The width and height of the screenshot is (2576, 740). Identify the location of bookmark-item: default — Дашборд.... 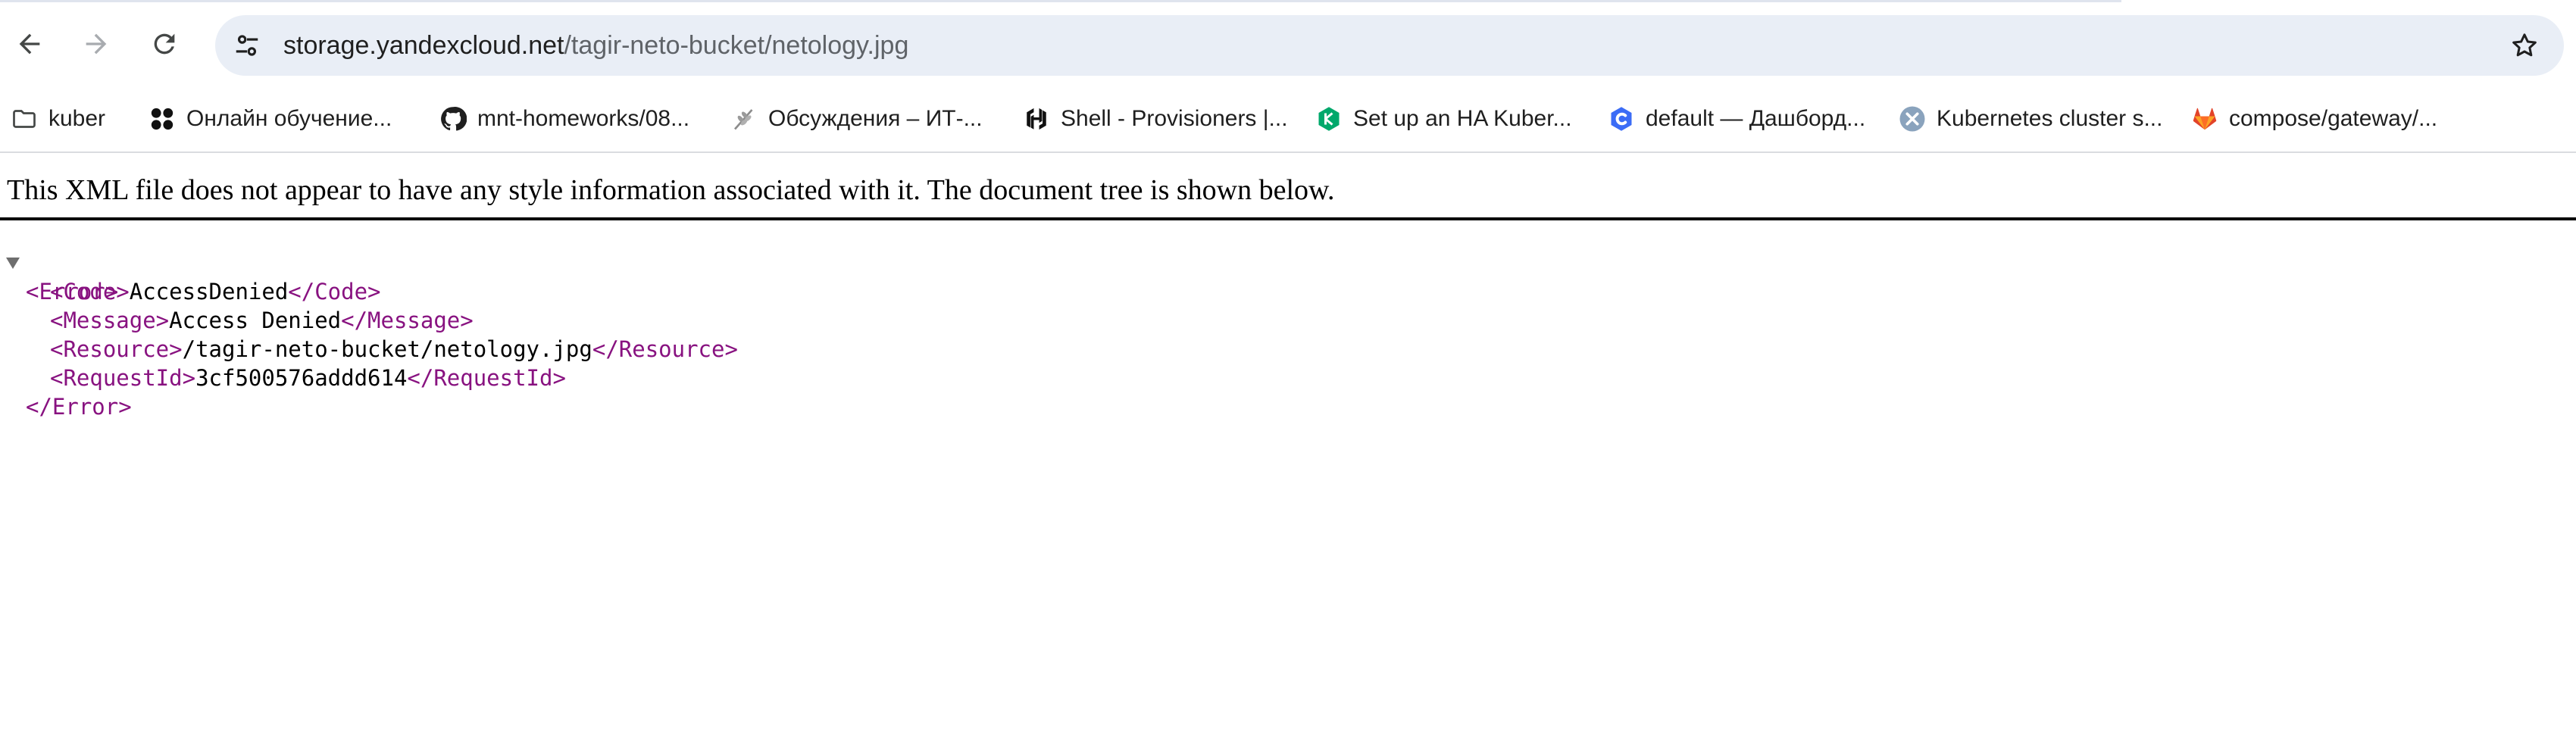
(1737, 119).